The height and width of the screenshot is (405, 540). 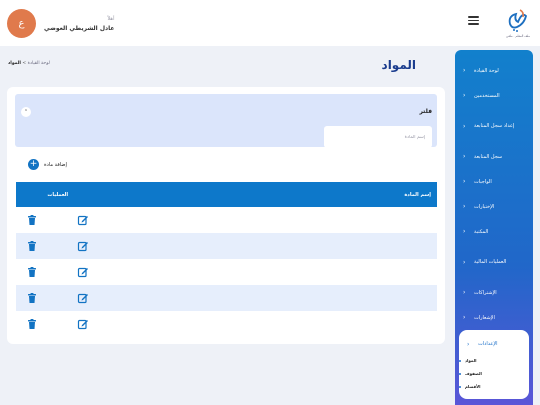 I want to click on sidebar-subitem-subjects: المواد, so click(x=494, y=360).